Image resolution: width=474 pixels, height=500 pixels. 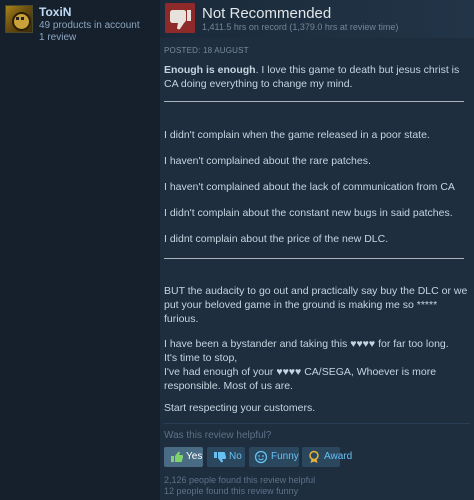 I want to click on yes-label: Yes, so click(x=194, y=456).